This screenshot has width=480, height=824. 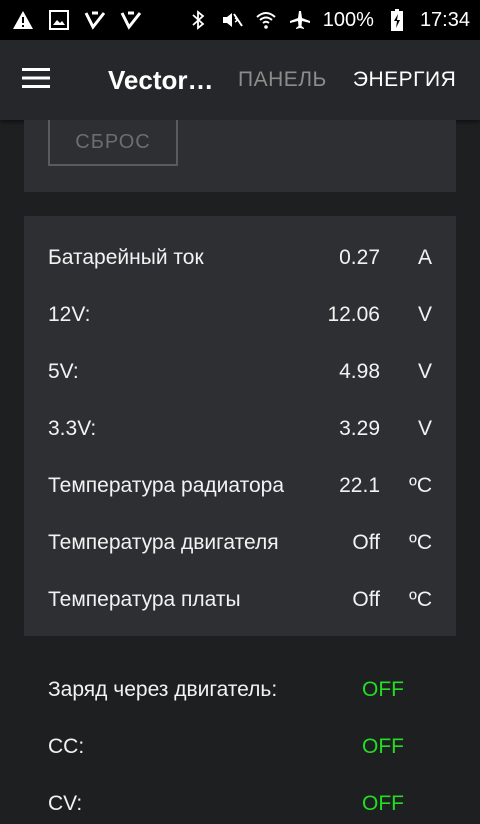 I want to click on reading-row-12v: 12V: 12.06 V, so click(x=240, y=315).